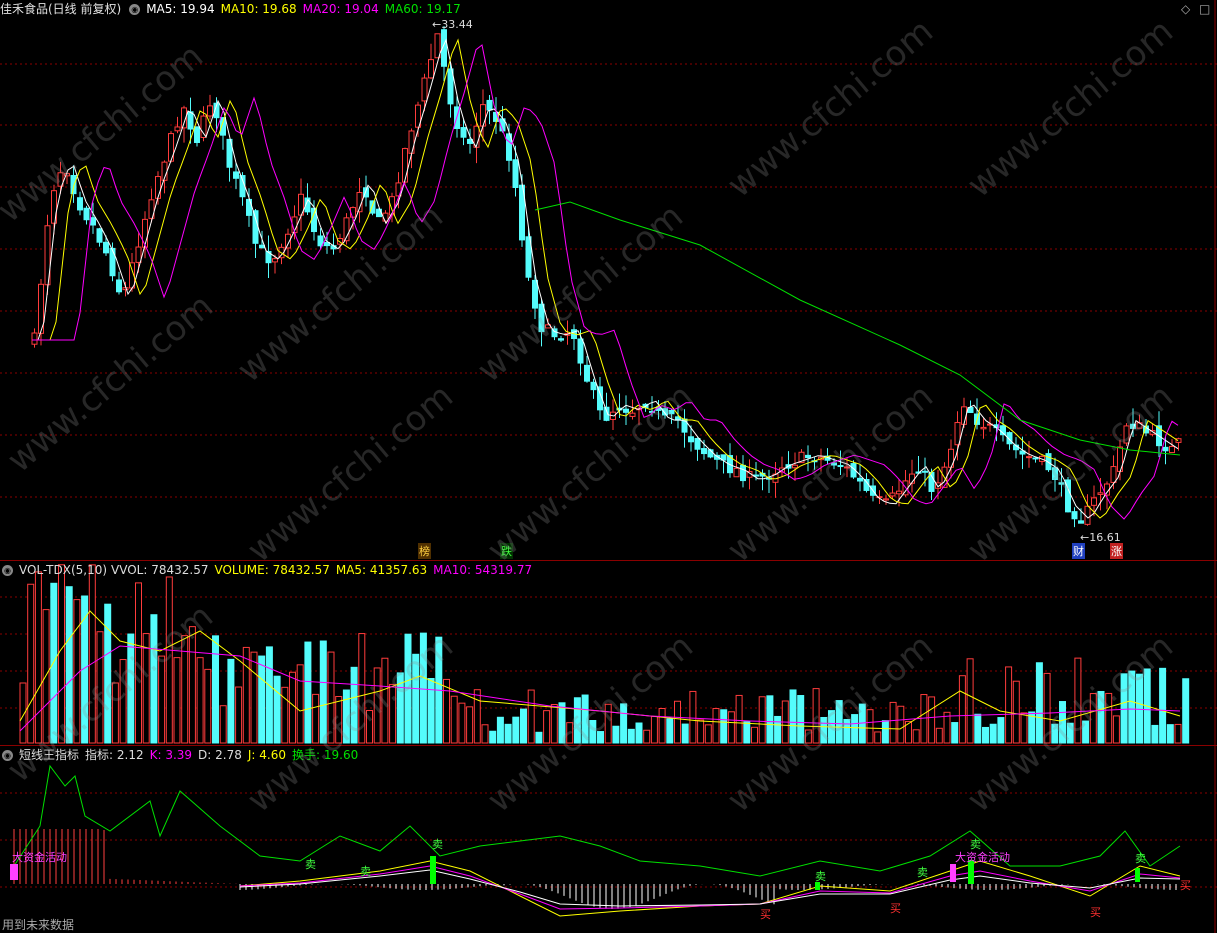 The height and width of the screenshot is (933, 1217). What do you see at coordinates (114, 755) in the screenshot?
I see `zhibiao-label: 指标: 2.12` at bounding box center [114, 755].